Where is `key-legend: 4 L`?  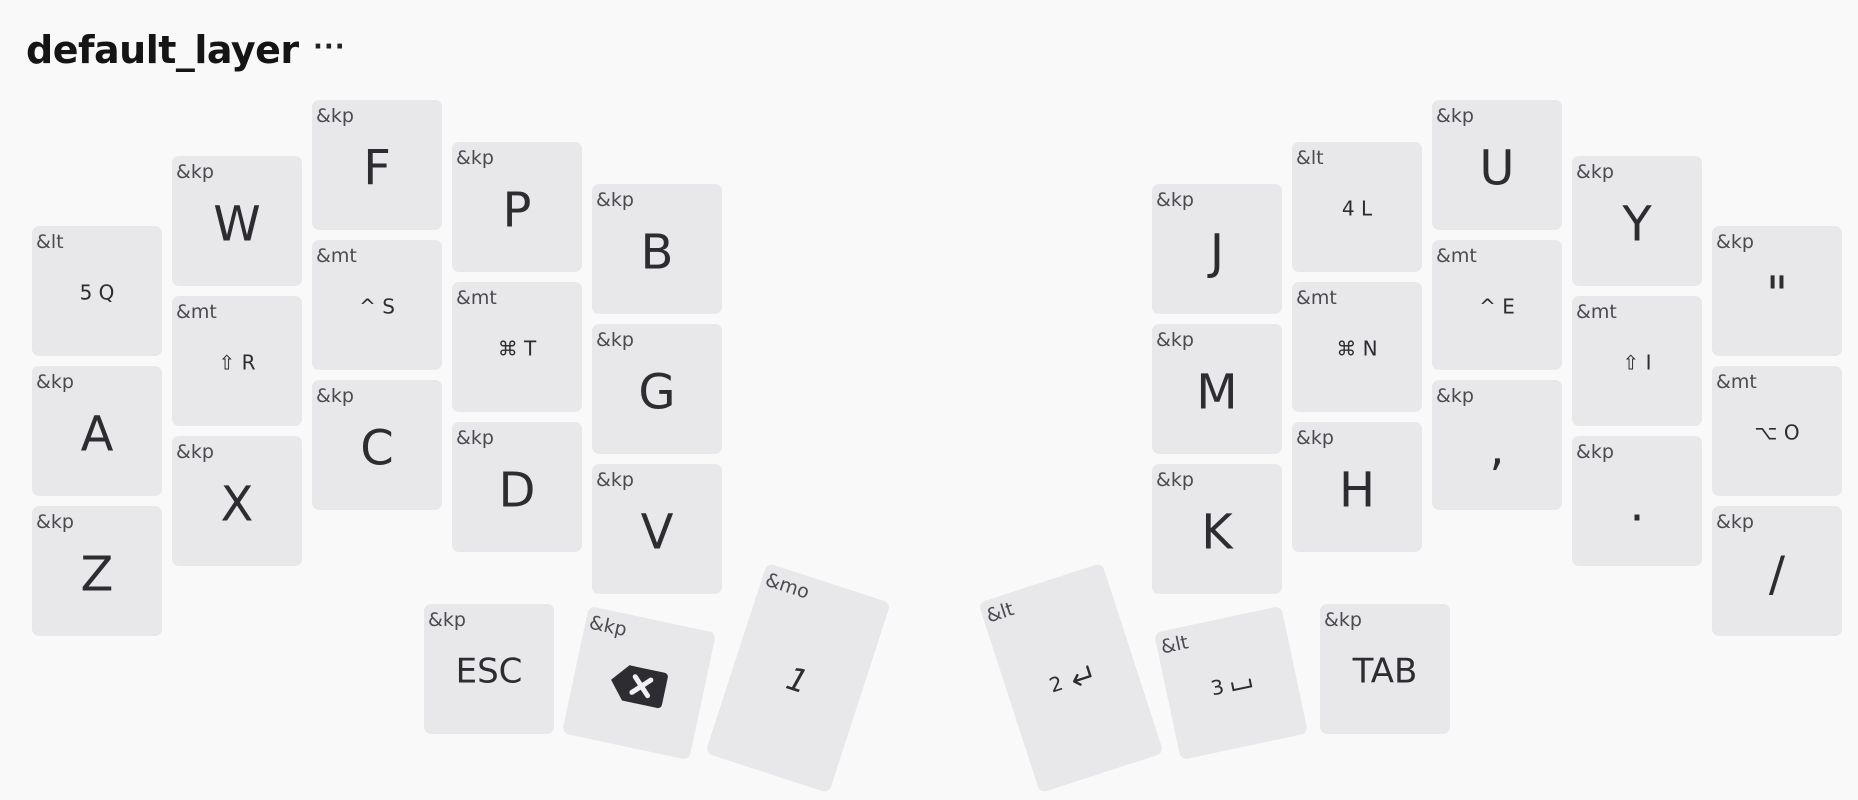
key-legend: 4 L is located at coordinates (1357, 208).